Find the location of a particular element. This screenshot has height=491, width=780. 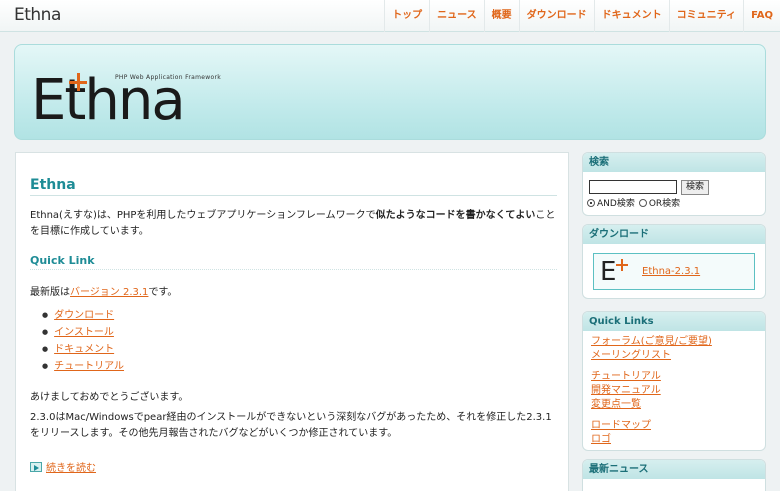

nav-download: ダウンロード is located at coordinates (556, 16).